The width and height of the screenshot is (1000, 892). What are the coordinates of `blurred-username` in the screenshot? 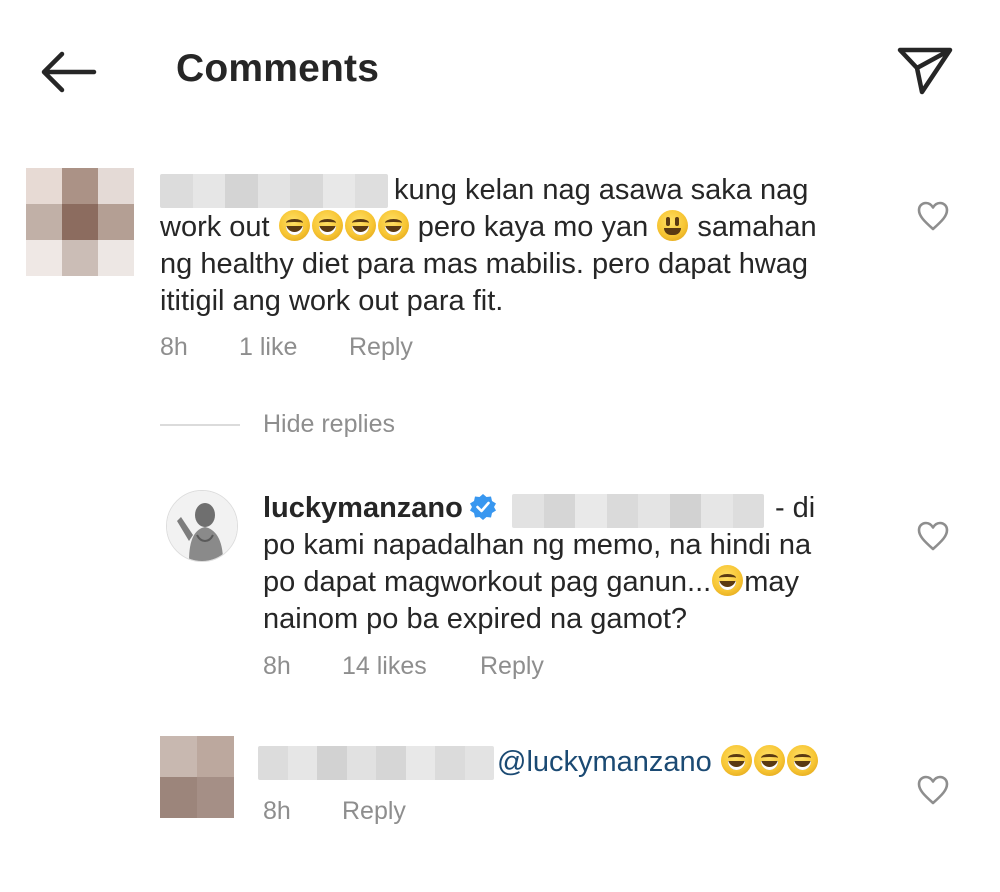 It's located at (376, 763).